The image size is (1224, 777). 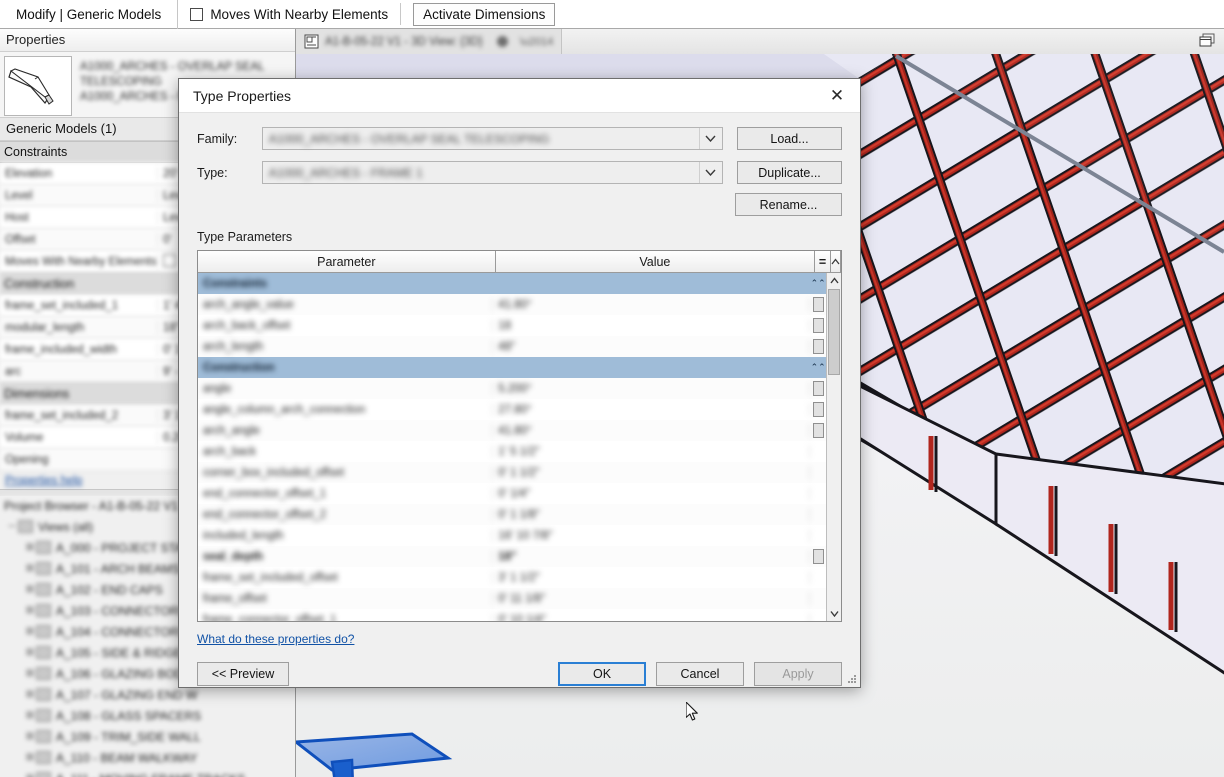 I want to click on tree-node-label: A_103 - CONNECTORS A, so click(x=127, y=610).